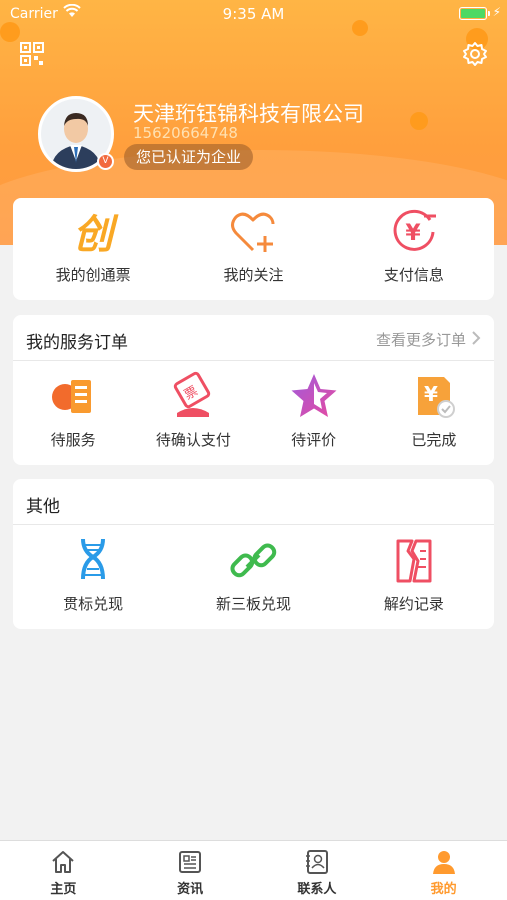 The height and width of the screenshot is (900, 507). I want to click on pending-payment-button: 票 待确认支付, so click(193, 409).